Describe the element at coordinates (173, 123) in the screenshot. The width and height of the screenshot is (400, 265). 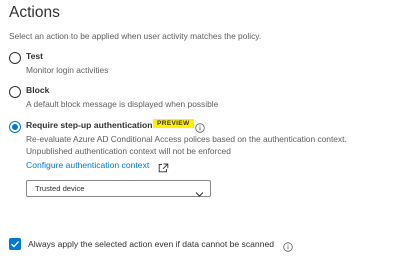
I see `preview-badge: PREVIEW` at that location.